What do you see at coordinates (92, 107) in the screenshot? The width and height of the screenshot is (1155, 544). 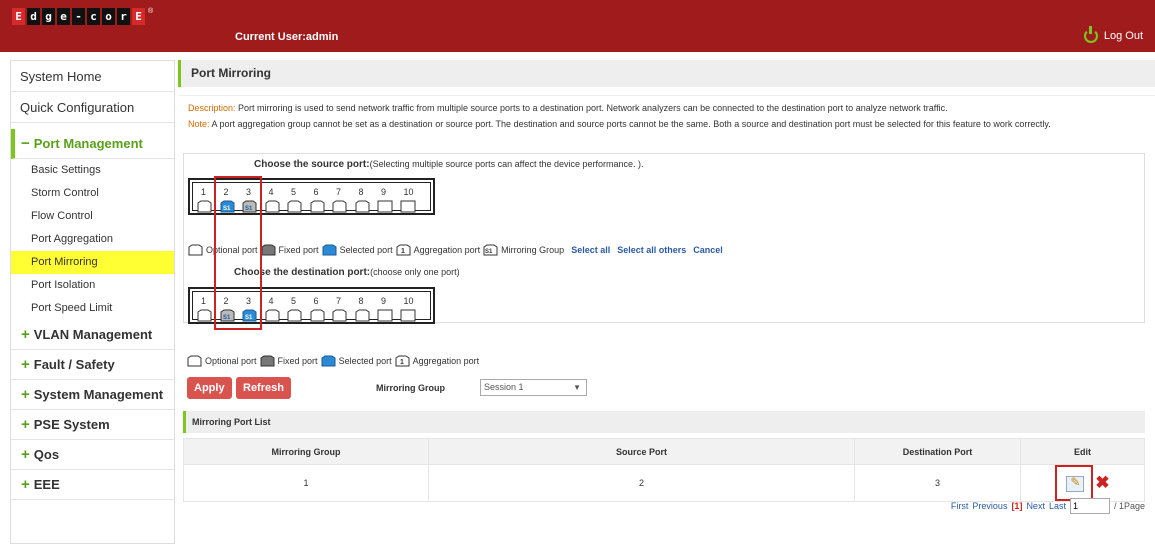 I see `sidebar-item-quick-configuration: Quick Configuration` at bounding box center [92, 107].